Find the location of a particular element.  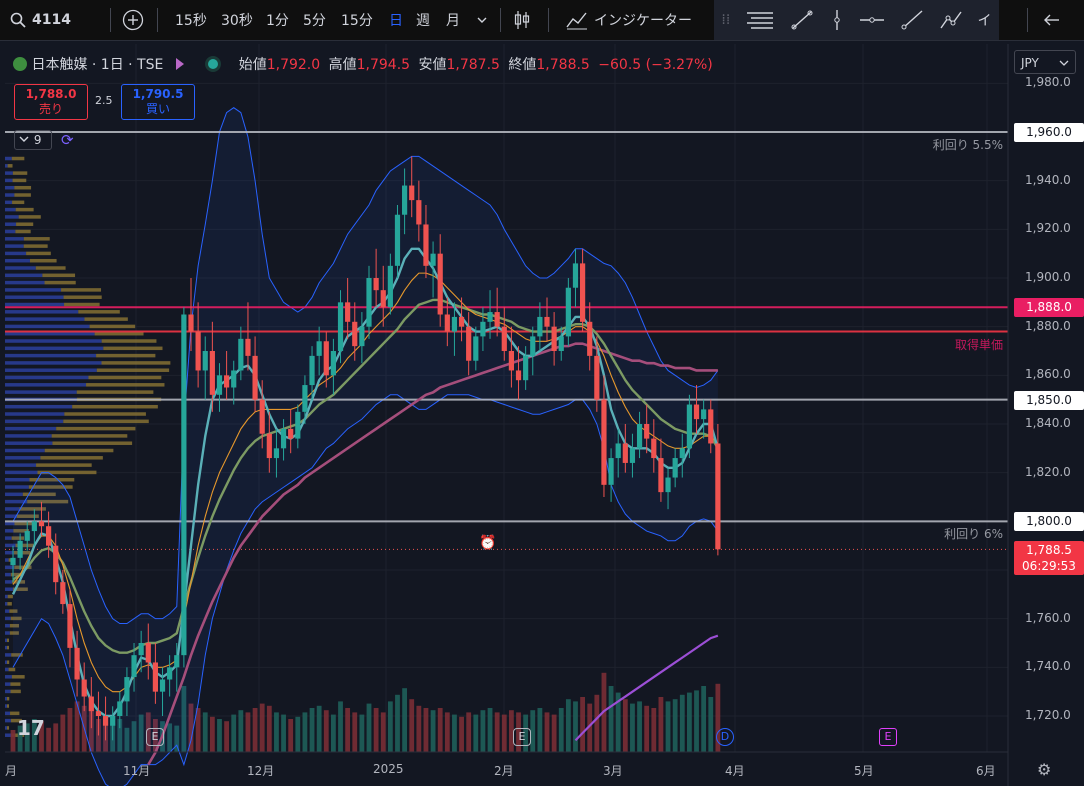

vertical-line-icon is located at coordinates (837, 20).